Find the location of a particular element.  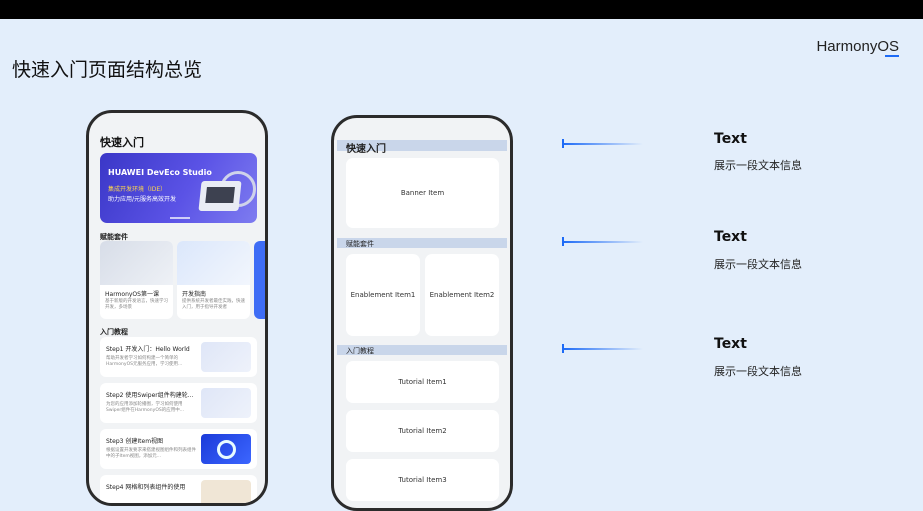

harmonyos-logo: HarmonyOS is located at coordinates (857, 47).